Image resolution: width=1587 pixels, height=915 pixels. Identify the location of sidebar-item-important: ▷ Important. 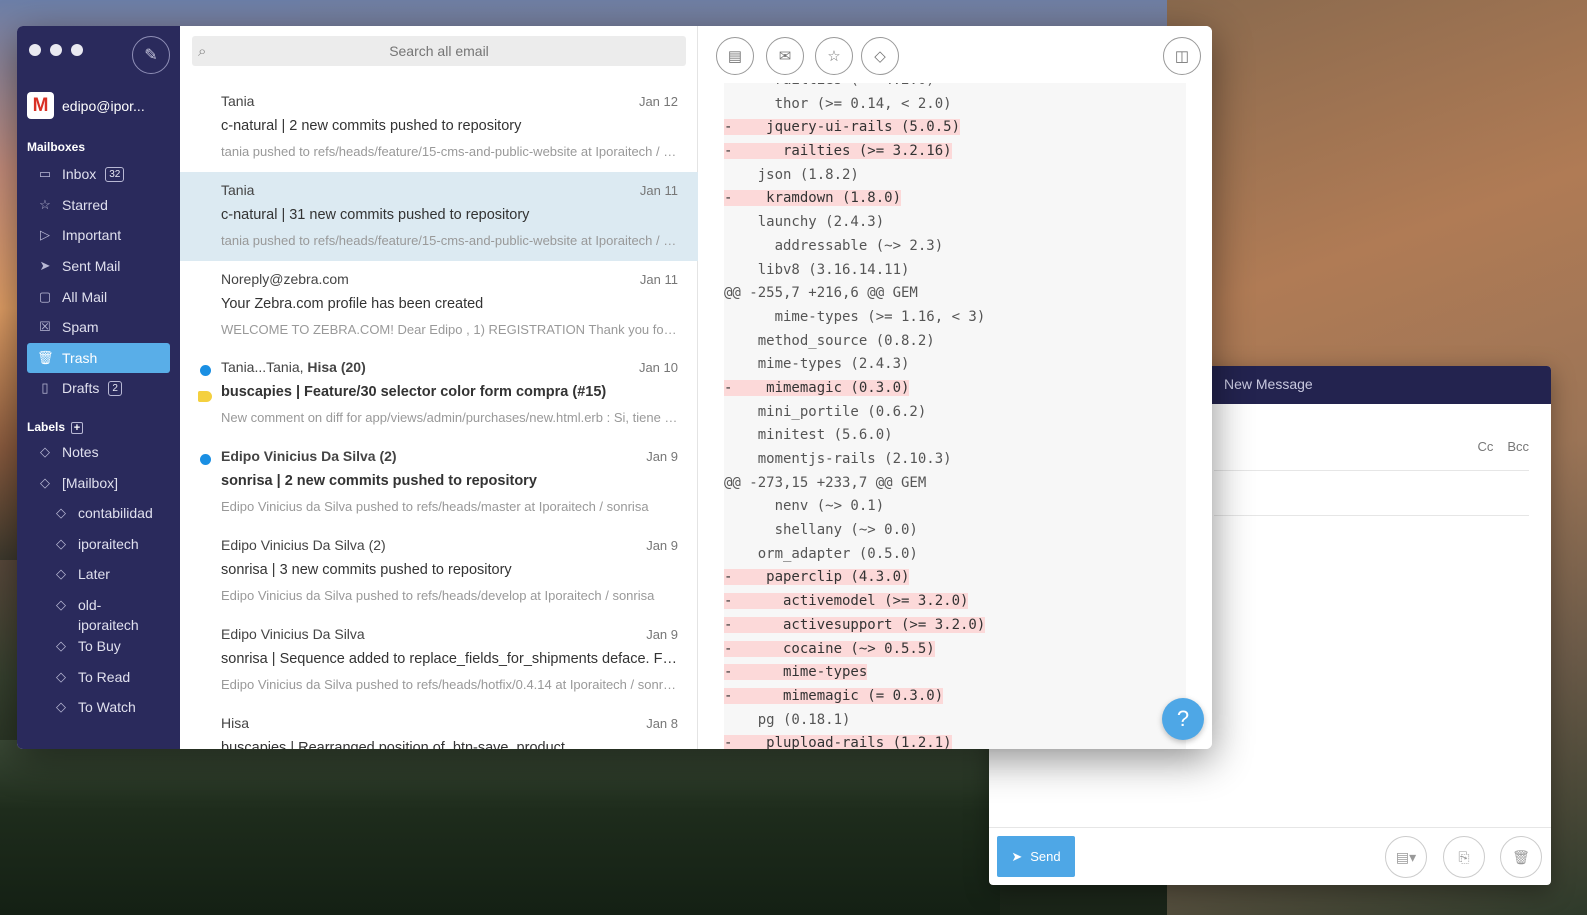
(98, 235).